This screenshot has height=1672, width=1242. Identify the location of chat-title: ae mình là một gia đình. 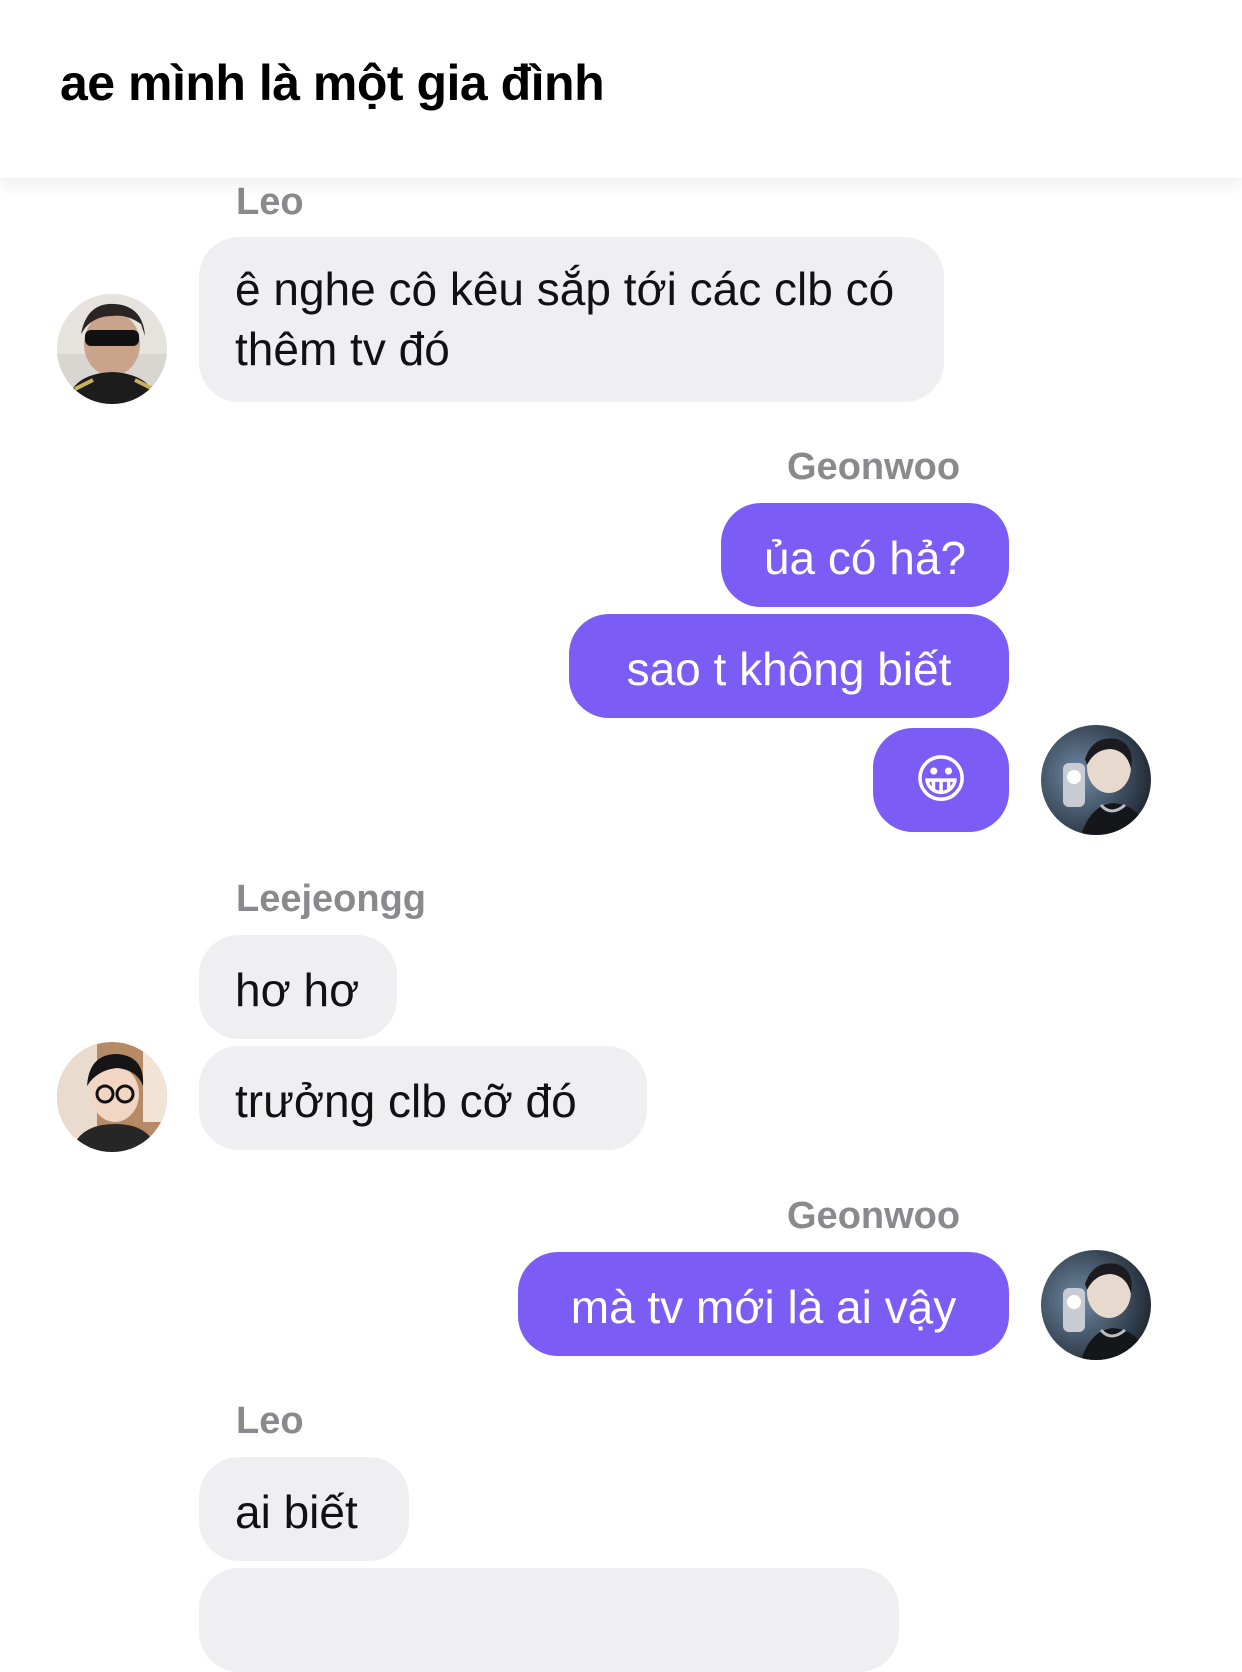
(332, 83).